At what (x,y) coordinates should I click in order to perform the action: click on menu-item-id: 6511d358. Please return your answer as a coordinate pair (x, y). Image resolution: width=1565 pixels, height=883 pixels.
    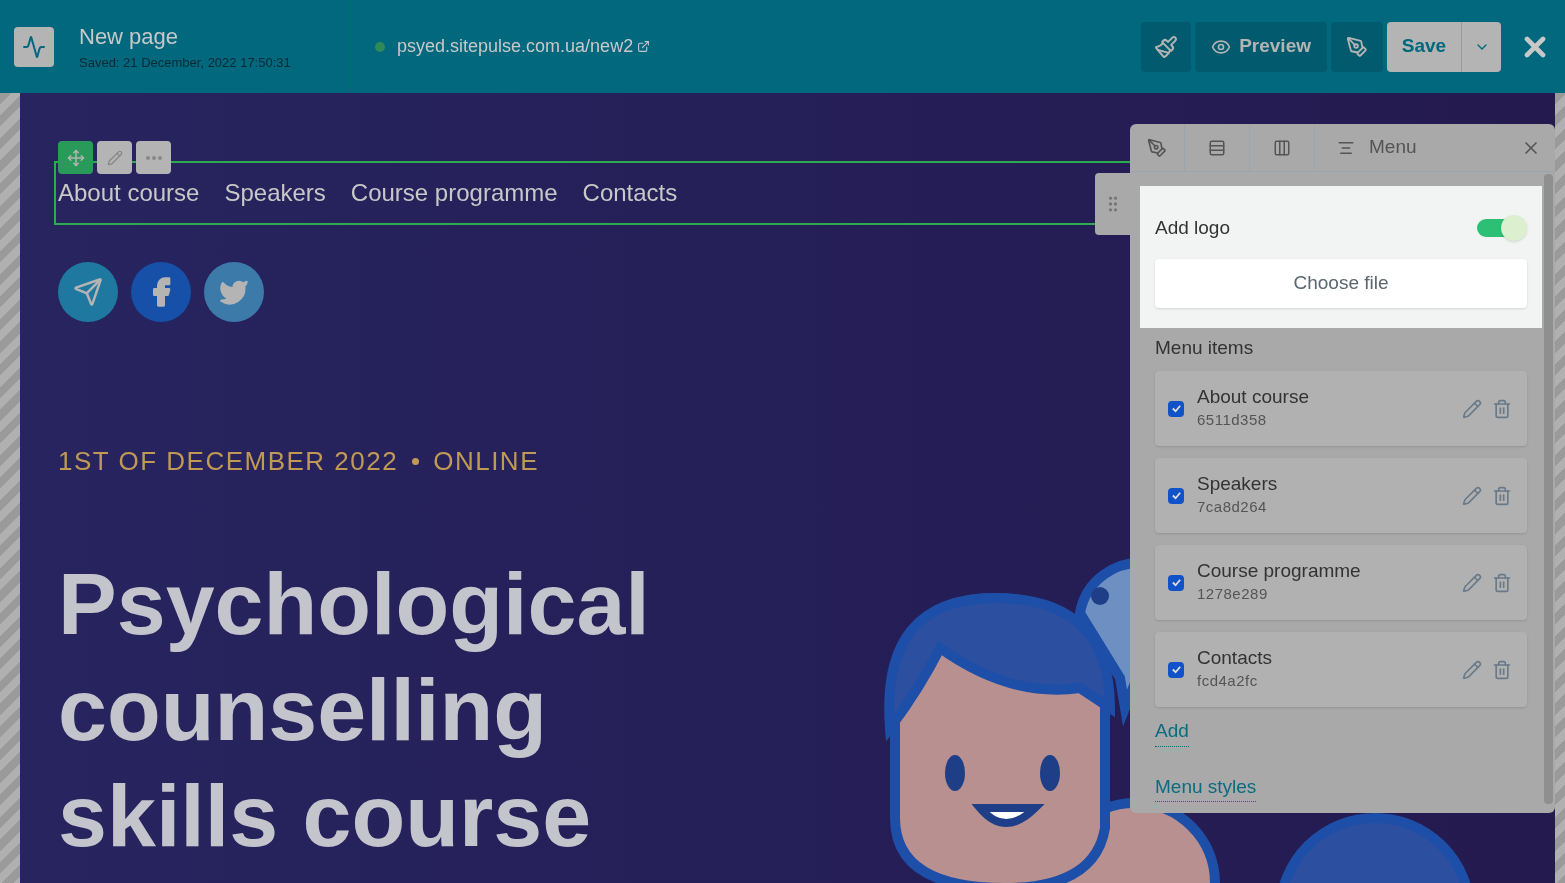
    Looking at the image, I should click on (1232, 420).